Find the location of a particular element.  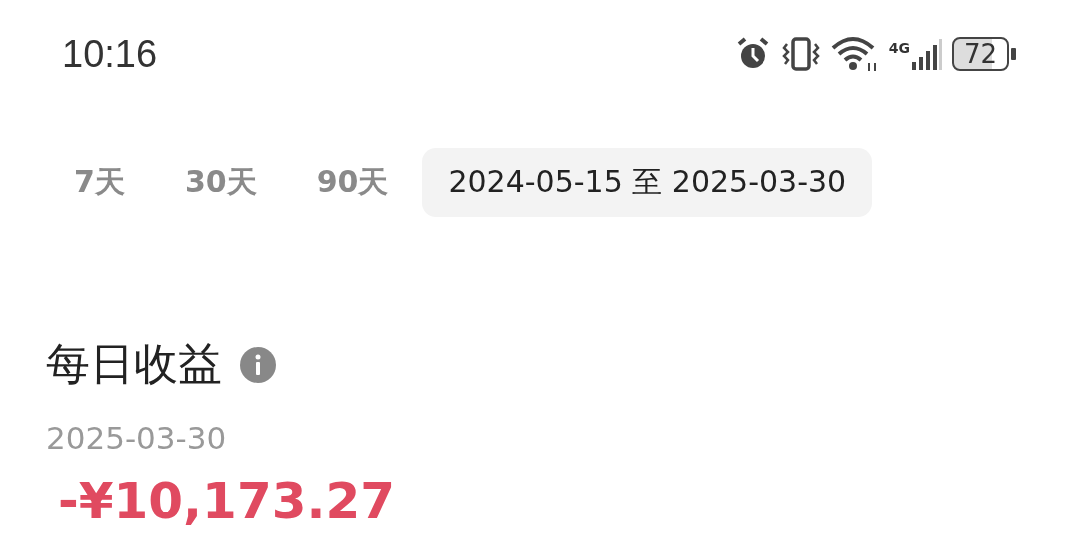

amount-value: -¥10,173.27 is located at coordinates (227, 500).